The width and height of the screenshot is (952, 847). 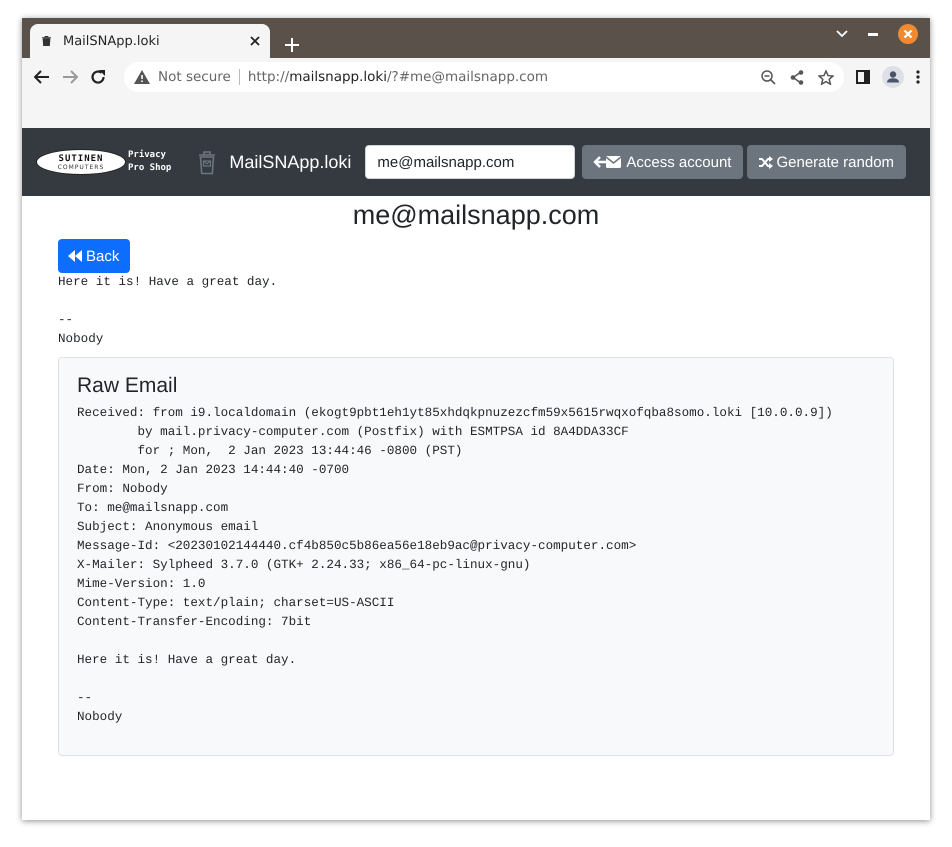 What do you see at coordinates (357, 546) in the screenshot?
I see `text-line: Message-Id: <20230102144440.cf4b850c5b86ea56e18eb9ac@privacy-computer.com>` at bounding box center [357, 546].